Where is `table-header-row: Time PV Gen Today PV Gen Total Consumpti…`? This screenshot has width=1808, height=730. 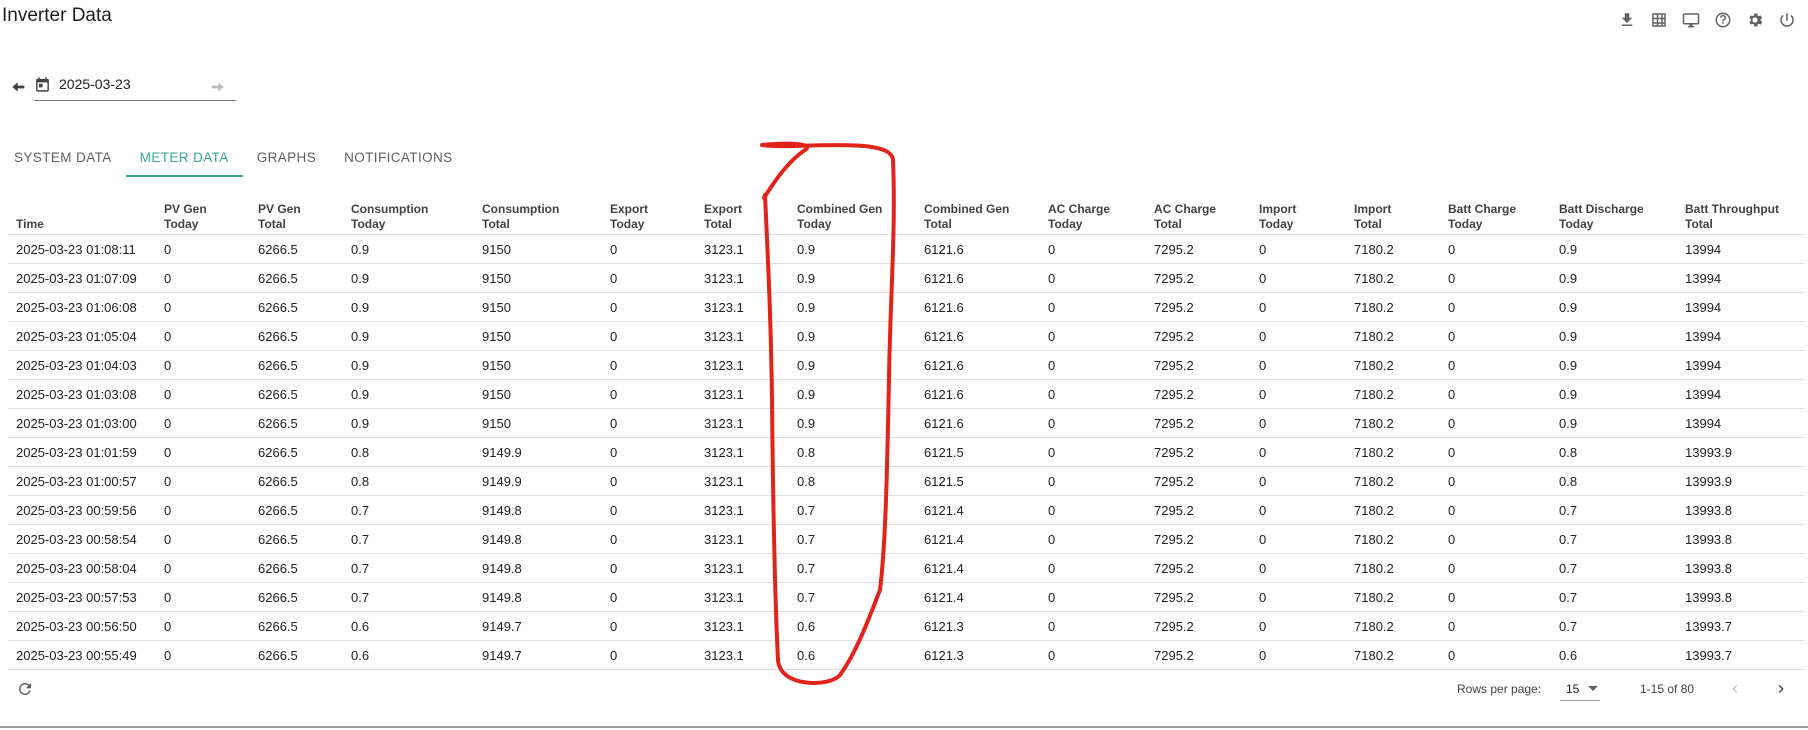
table-header-row: Time PV Gen Today PV Gen Total Consumpti… is located at coordinates (906, 217).